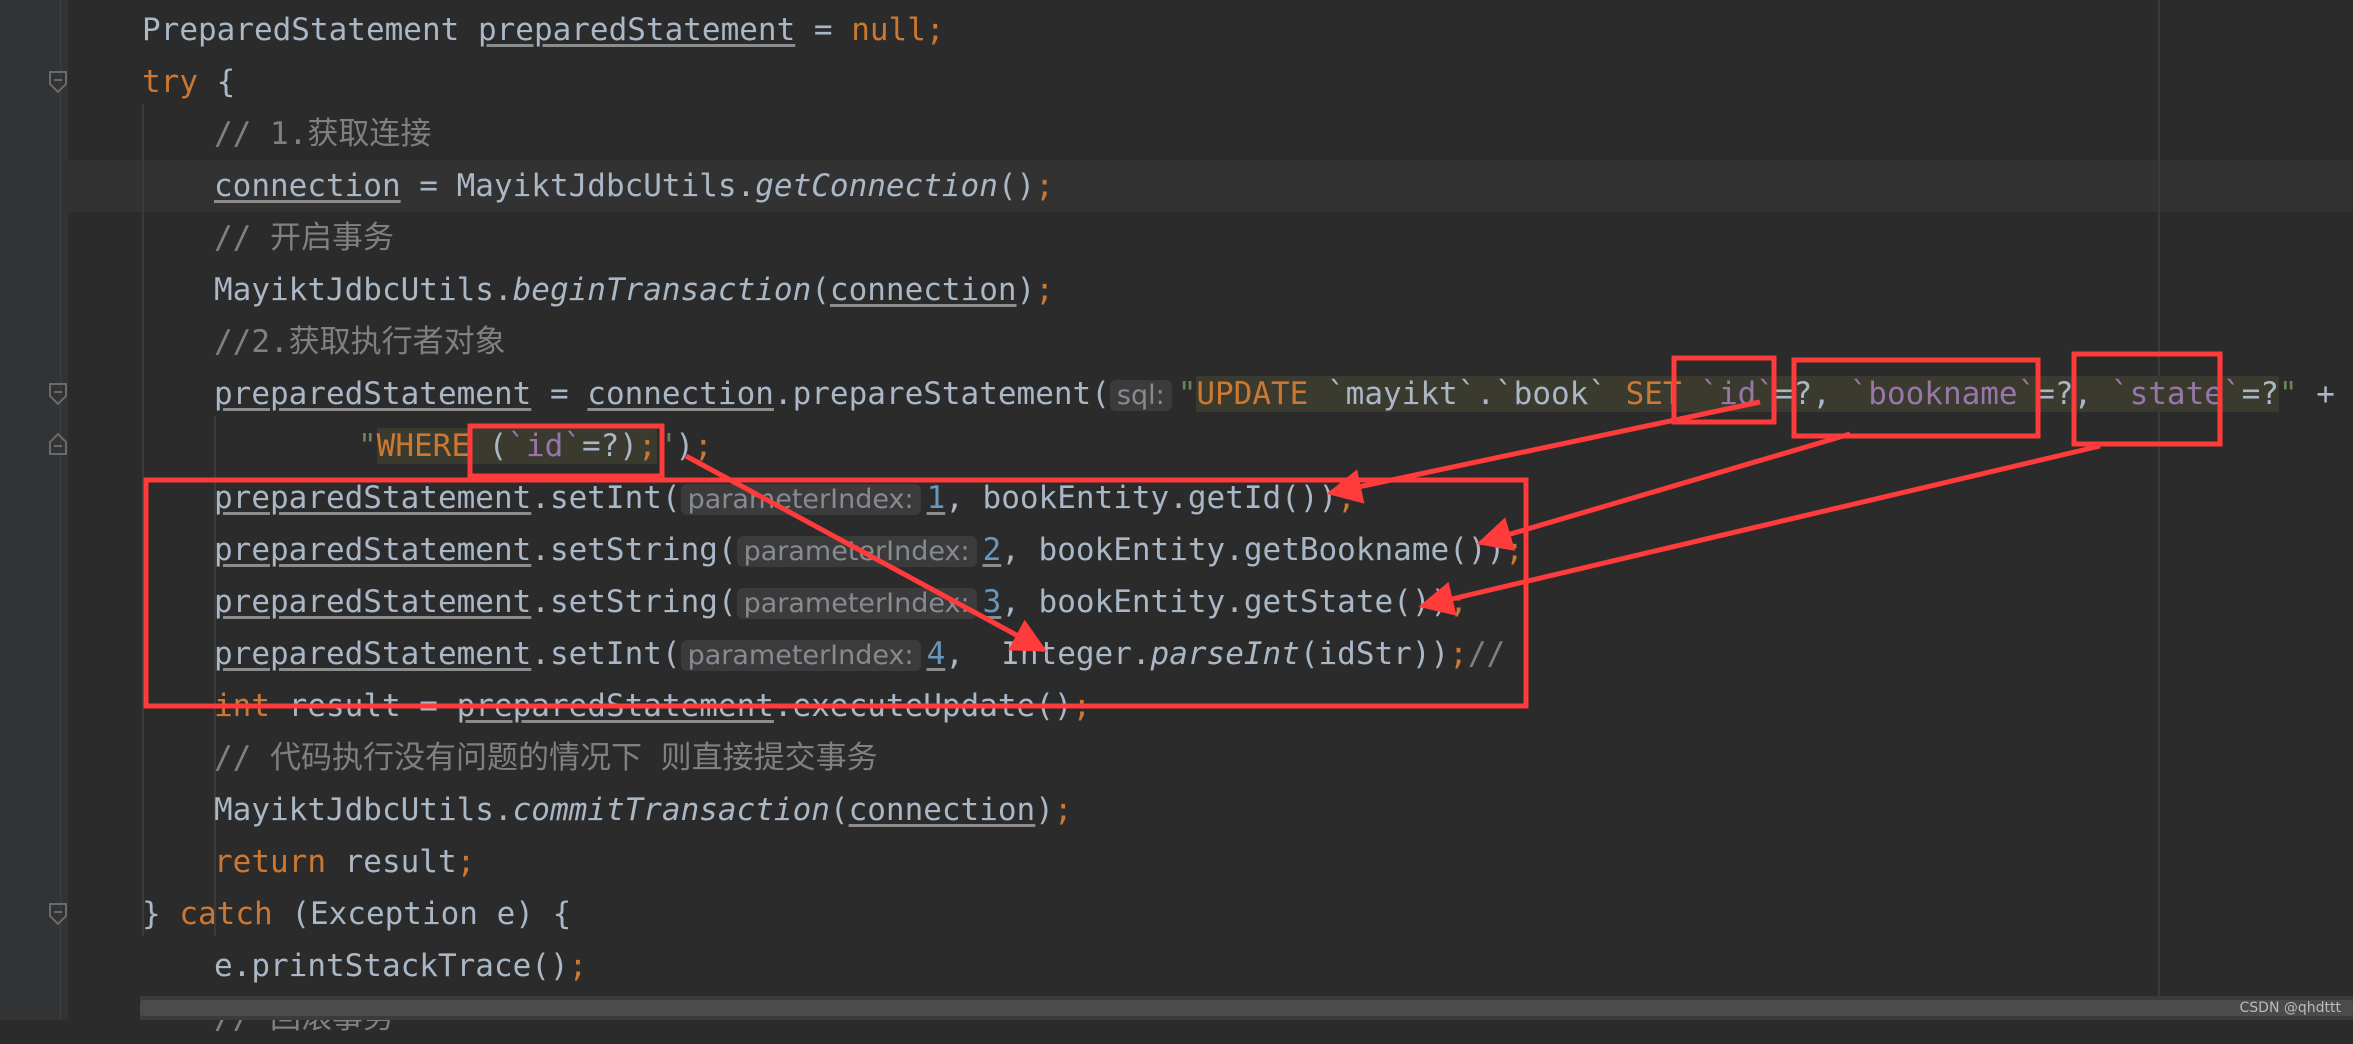 The image size is (2353, 1044). Describe the element at coordinates (888, 30) in the screenshot. I see `code-token: null` at that location.